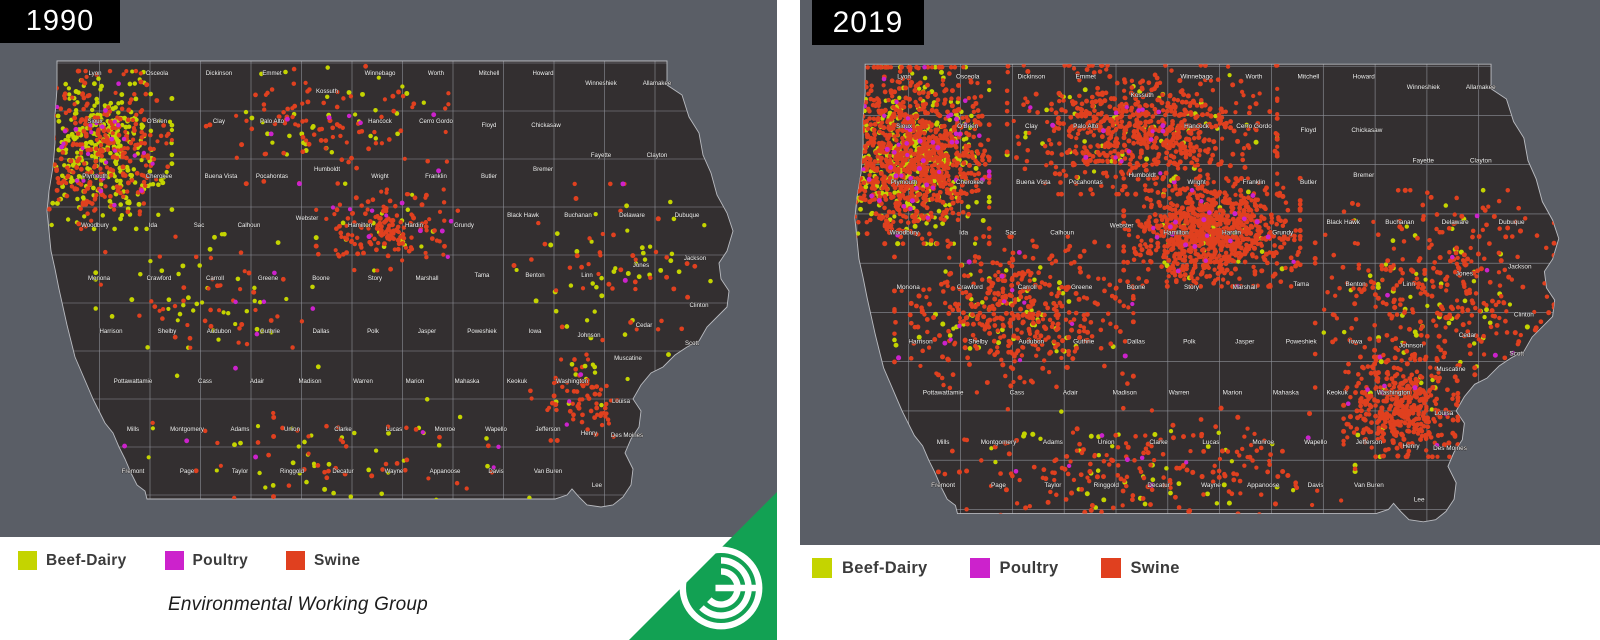 The height and width of the screenshot is (640, 1600). Describe the element at coordinates (72, 560) in the screenshot. I see `legend-item-beef-dairy: Beef-Dairy` at that location.